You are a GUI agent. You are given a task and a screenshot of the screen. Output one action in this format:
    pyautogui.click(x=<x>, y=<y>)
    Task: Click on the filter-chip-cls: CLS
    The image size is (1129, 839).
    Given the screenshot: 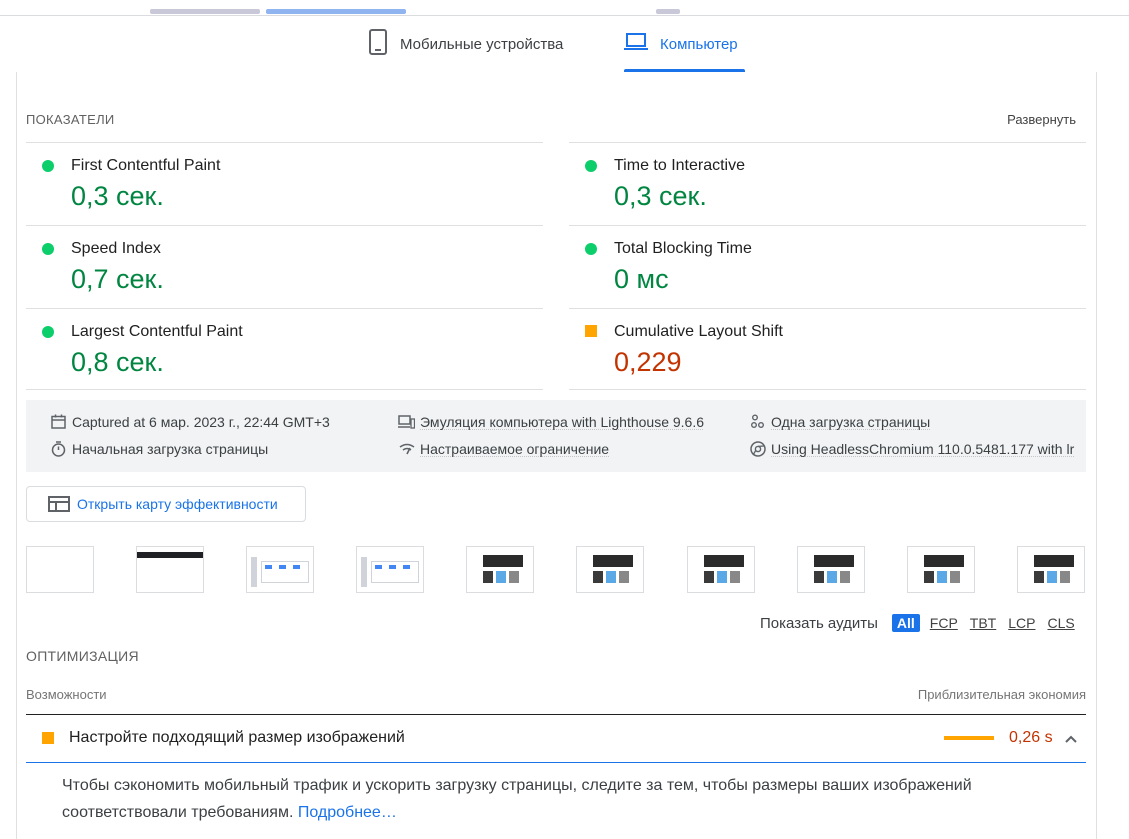 What is the action you would take?
    pyautogui.click(x=1060, y=623)
    